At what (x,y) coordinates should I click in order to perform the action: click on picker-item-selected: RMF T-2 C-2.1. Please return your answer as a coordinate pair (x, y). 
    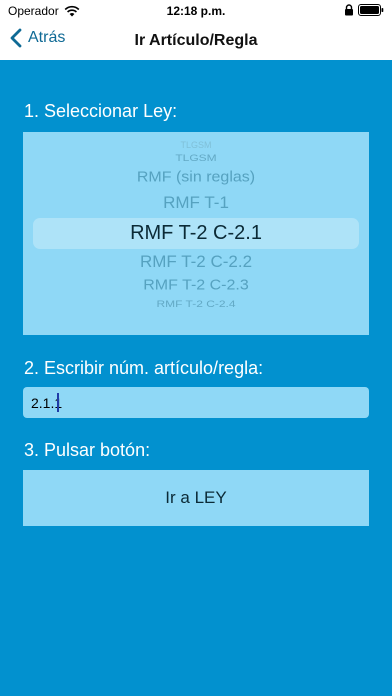
    Looking at the image, I should click on (196, 233).